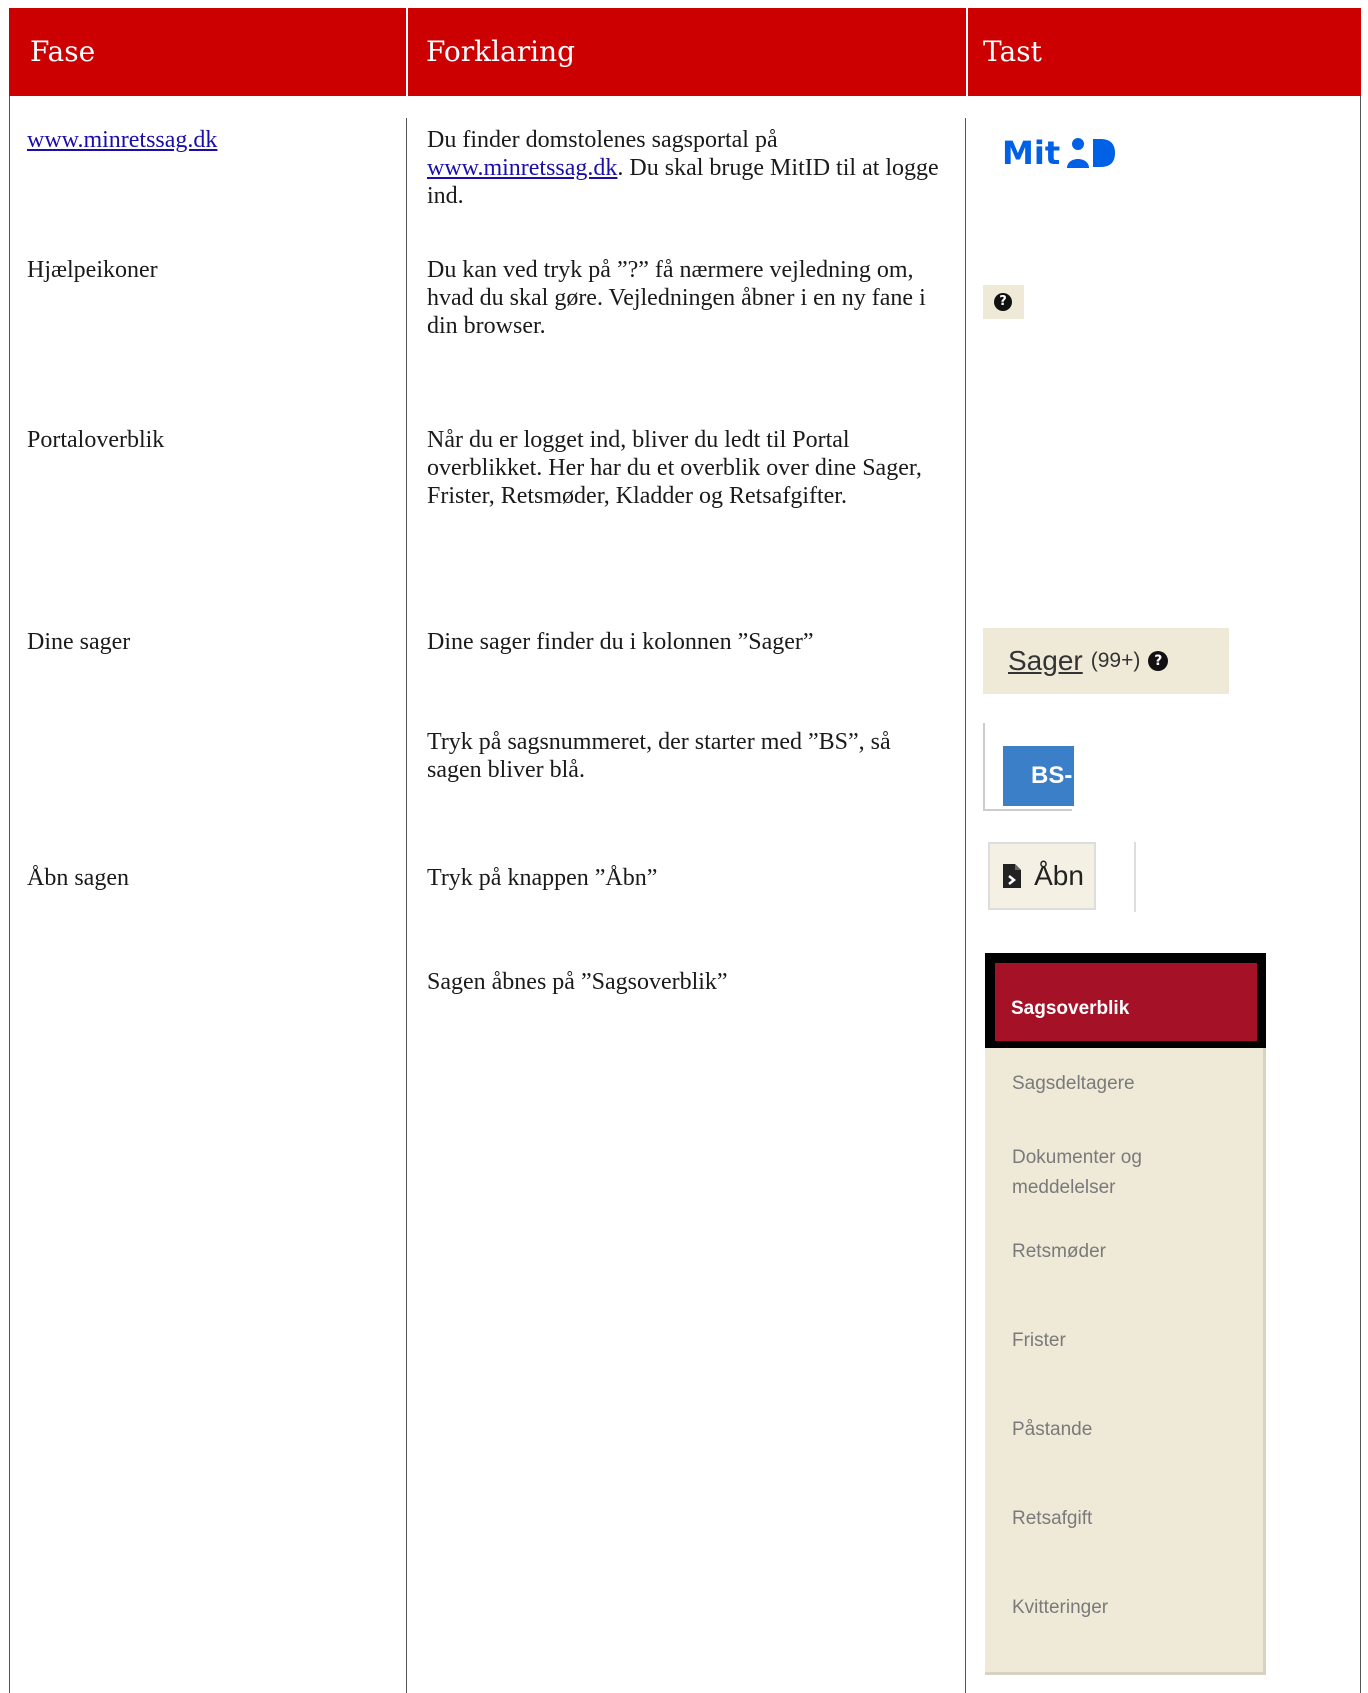 The width and height of the screenshot is (1368, 1693). I want to click on table-border-right, so click(1360, 894).